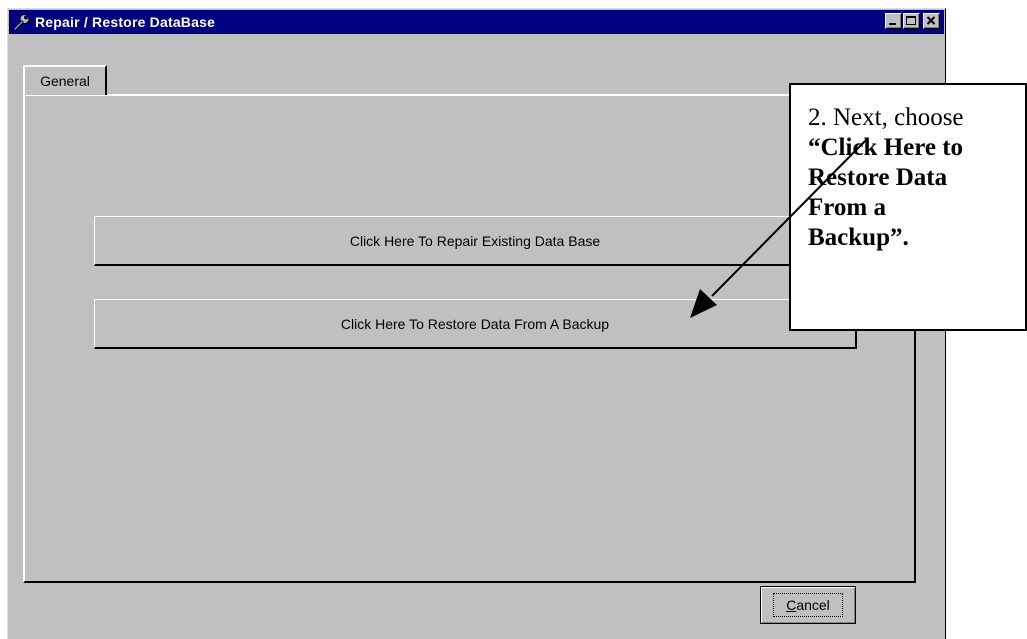 This screenshot has width=1027, height=639. I want to click on close-button, so click(931, 21).